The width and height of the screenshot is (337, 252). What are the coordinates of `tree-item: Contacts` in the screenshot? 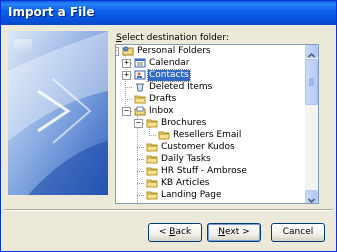 It's located at (162, 75).